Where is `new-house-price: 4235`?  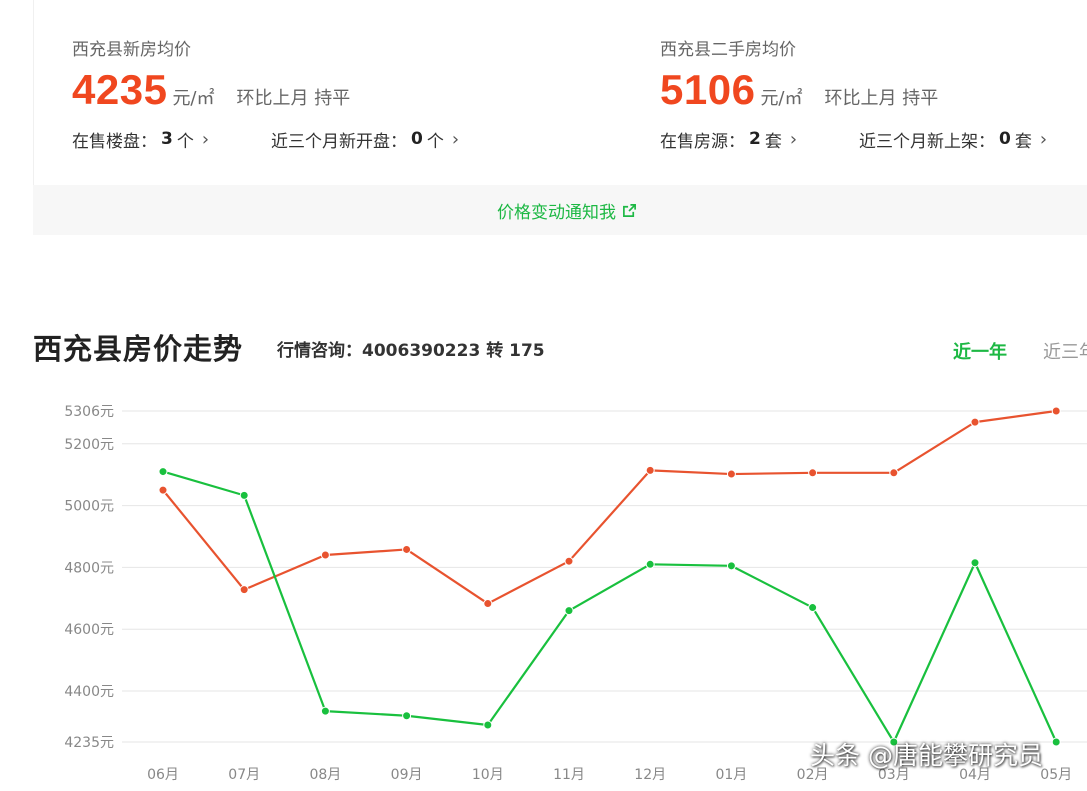
new-house-price: 4235 is located at coordinates (120, 89).